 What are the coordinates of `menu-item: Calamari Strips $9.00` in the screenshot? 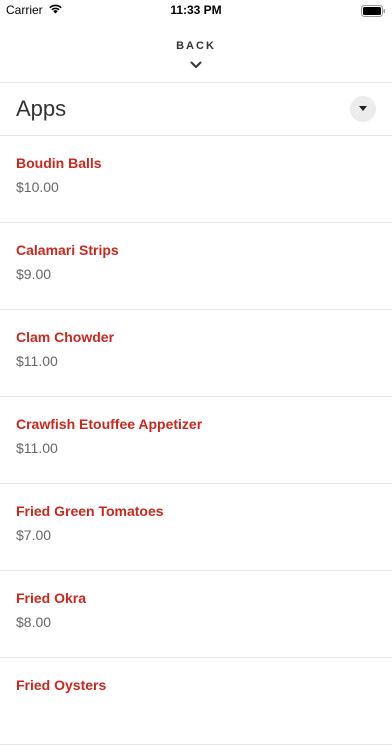 It's located at (196, 266).